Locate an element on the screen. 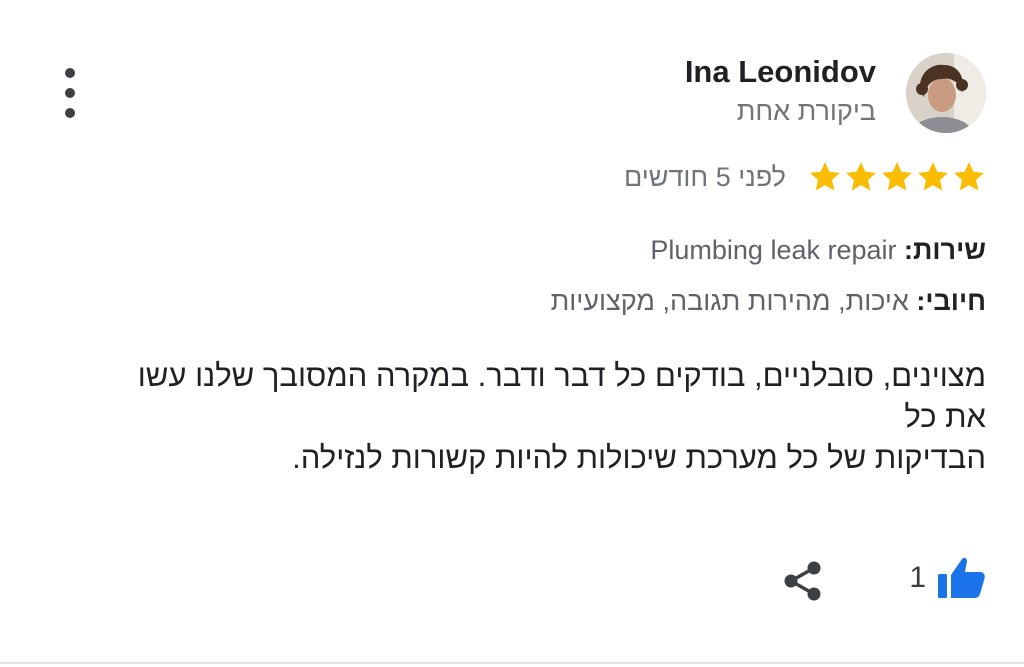 This screenshot has width=1024, height=667. like-button: 1 is located at coordinates (947, 578).